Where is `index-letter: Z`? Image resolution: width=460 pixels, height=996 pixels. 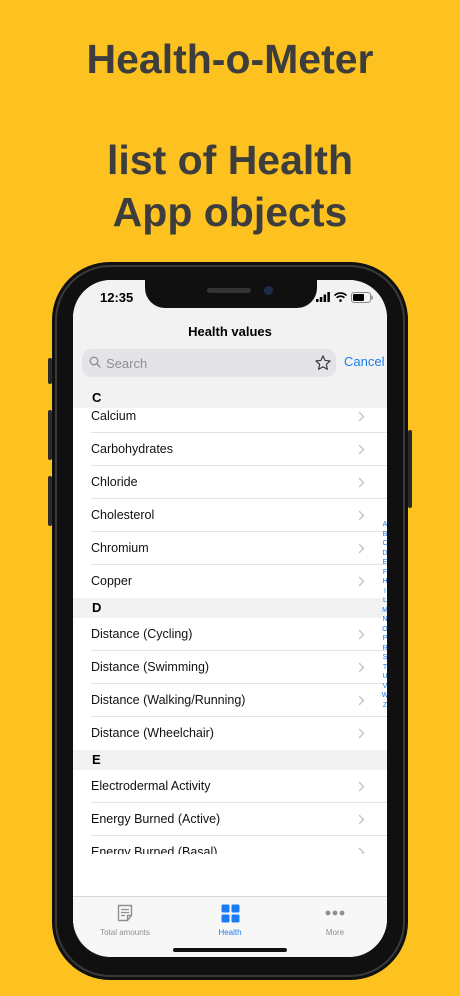 index-letter: Z is located at coordinates (384, 706).